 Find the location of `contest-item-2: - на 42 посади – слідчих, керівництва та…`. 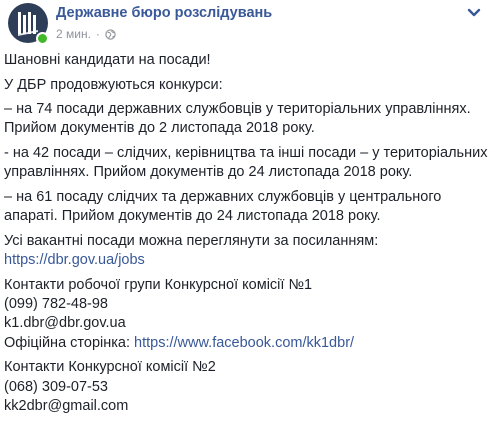

contest-item-2: - на 42 посади – слідчих, керівництва та… is located at coordinates (245, 163).